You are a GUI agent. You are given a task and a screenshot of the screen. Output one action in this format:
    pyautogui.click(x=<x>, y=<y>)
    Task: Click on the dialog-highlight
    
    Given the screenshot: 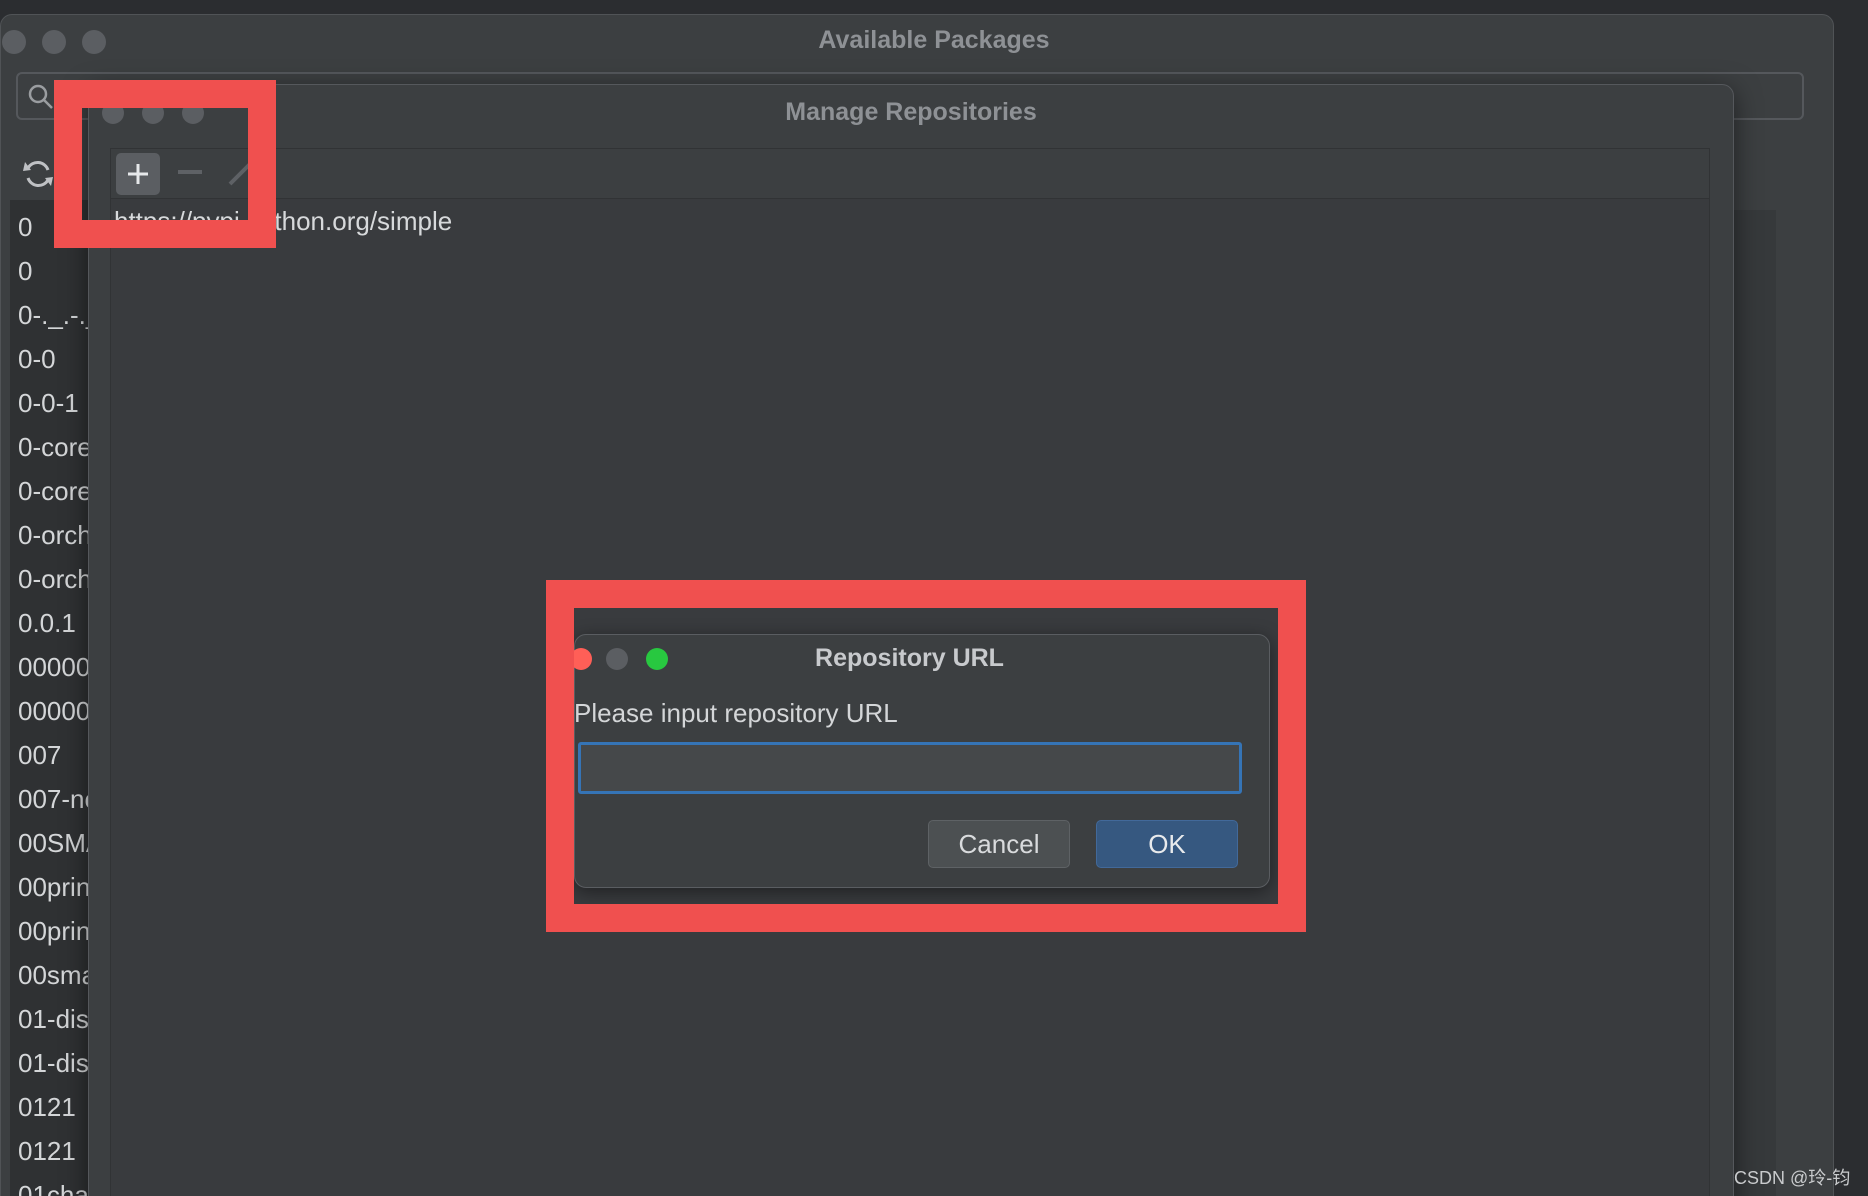 What is the action you would take?
    pyautogui.click(x=926, y=756)
    